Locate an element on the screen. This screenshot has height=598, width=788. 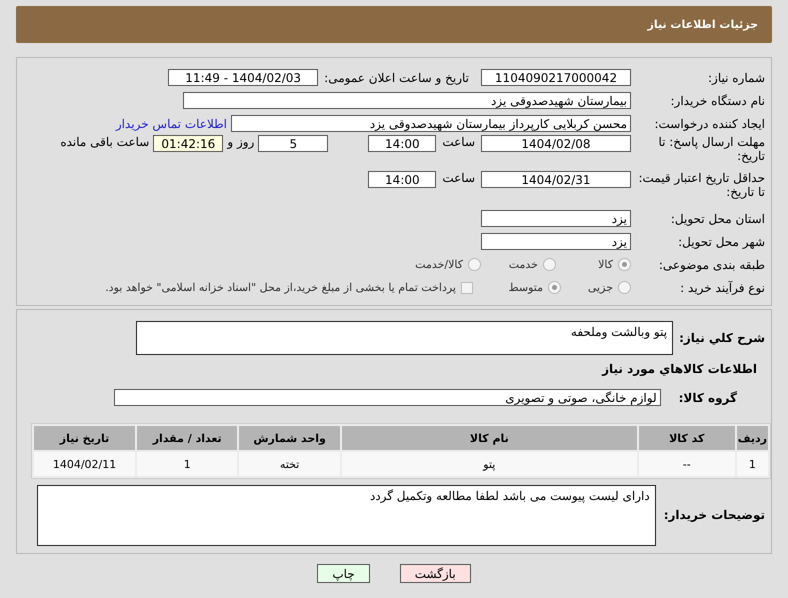
field-label: حداقل تاریخ اعتبار قیمت: تا تاریخ: is located at coordinates (701, 185).